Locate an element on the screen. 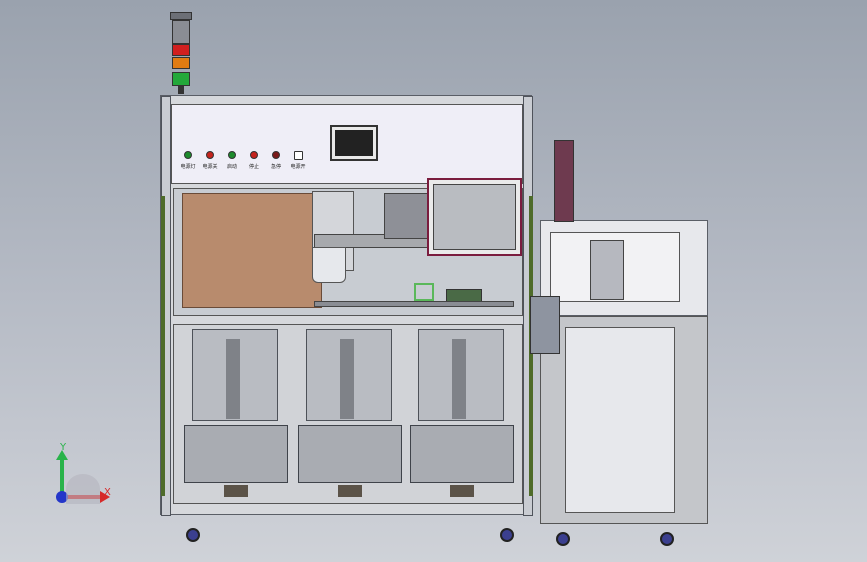 Image resolution: width=867 pixels, height=562 pixels. signal-green-segment is located at coordinates (181, 79).